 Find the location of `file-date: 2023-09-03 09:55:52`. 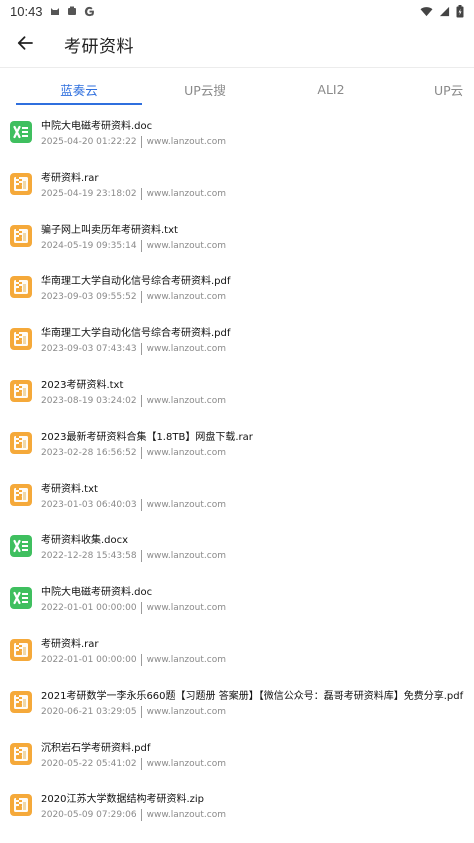

file-date: 2023-09-03 09:55:52 is located at coordinates (89, 297).